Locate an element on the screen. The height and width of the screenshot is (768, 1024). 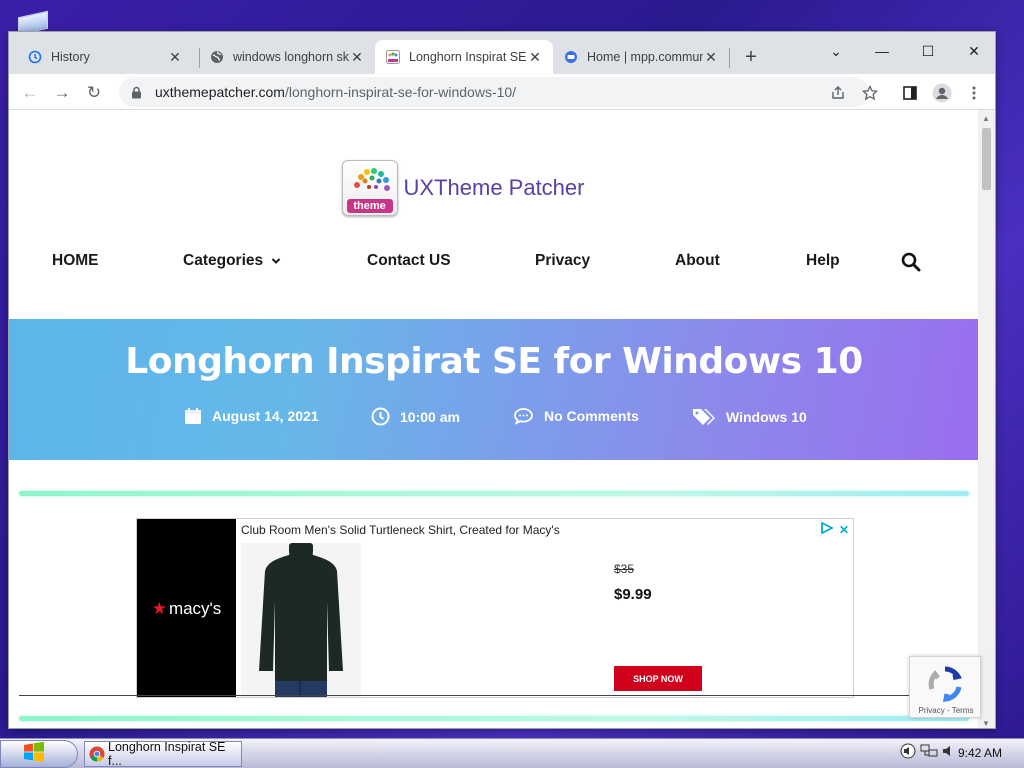
nav-categories: Categories is located at coordinates (232, 261).